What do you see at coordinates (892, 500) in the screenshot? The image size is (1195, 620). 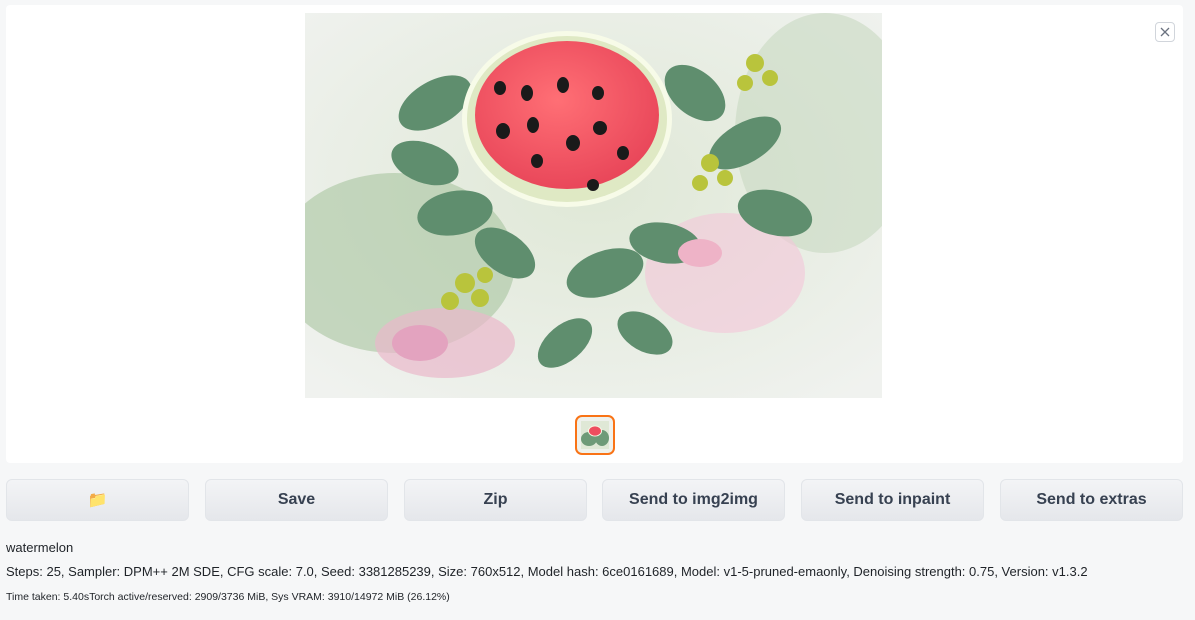 I see `send-to-inpaint-button: Send to inpaint` at bounding box center [892, 500].